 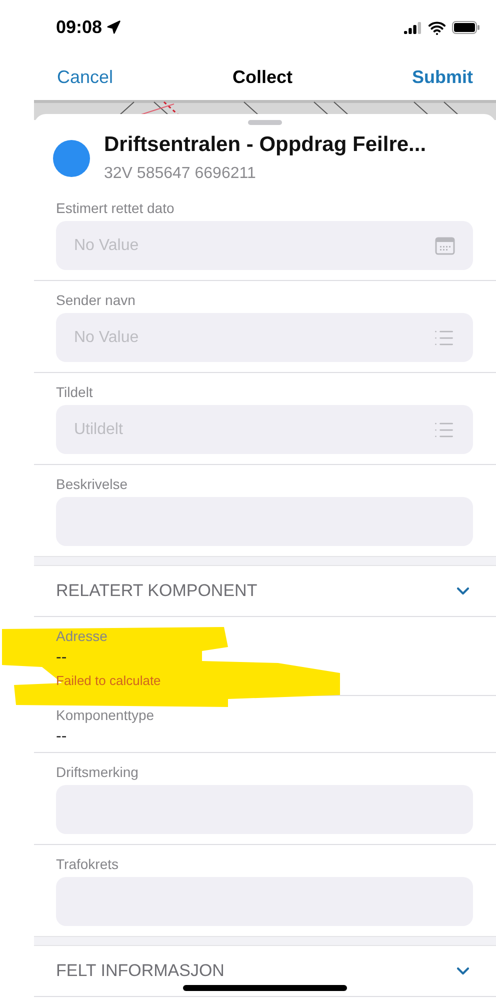 What do you see at coordinates (71, 158) in the screenshot?
I see `status-dot` at bounding box center [71, 158].